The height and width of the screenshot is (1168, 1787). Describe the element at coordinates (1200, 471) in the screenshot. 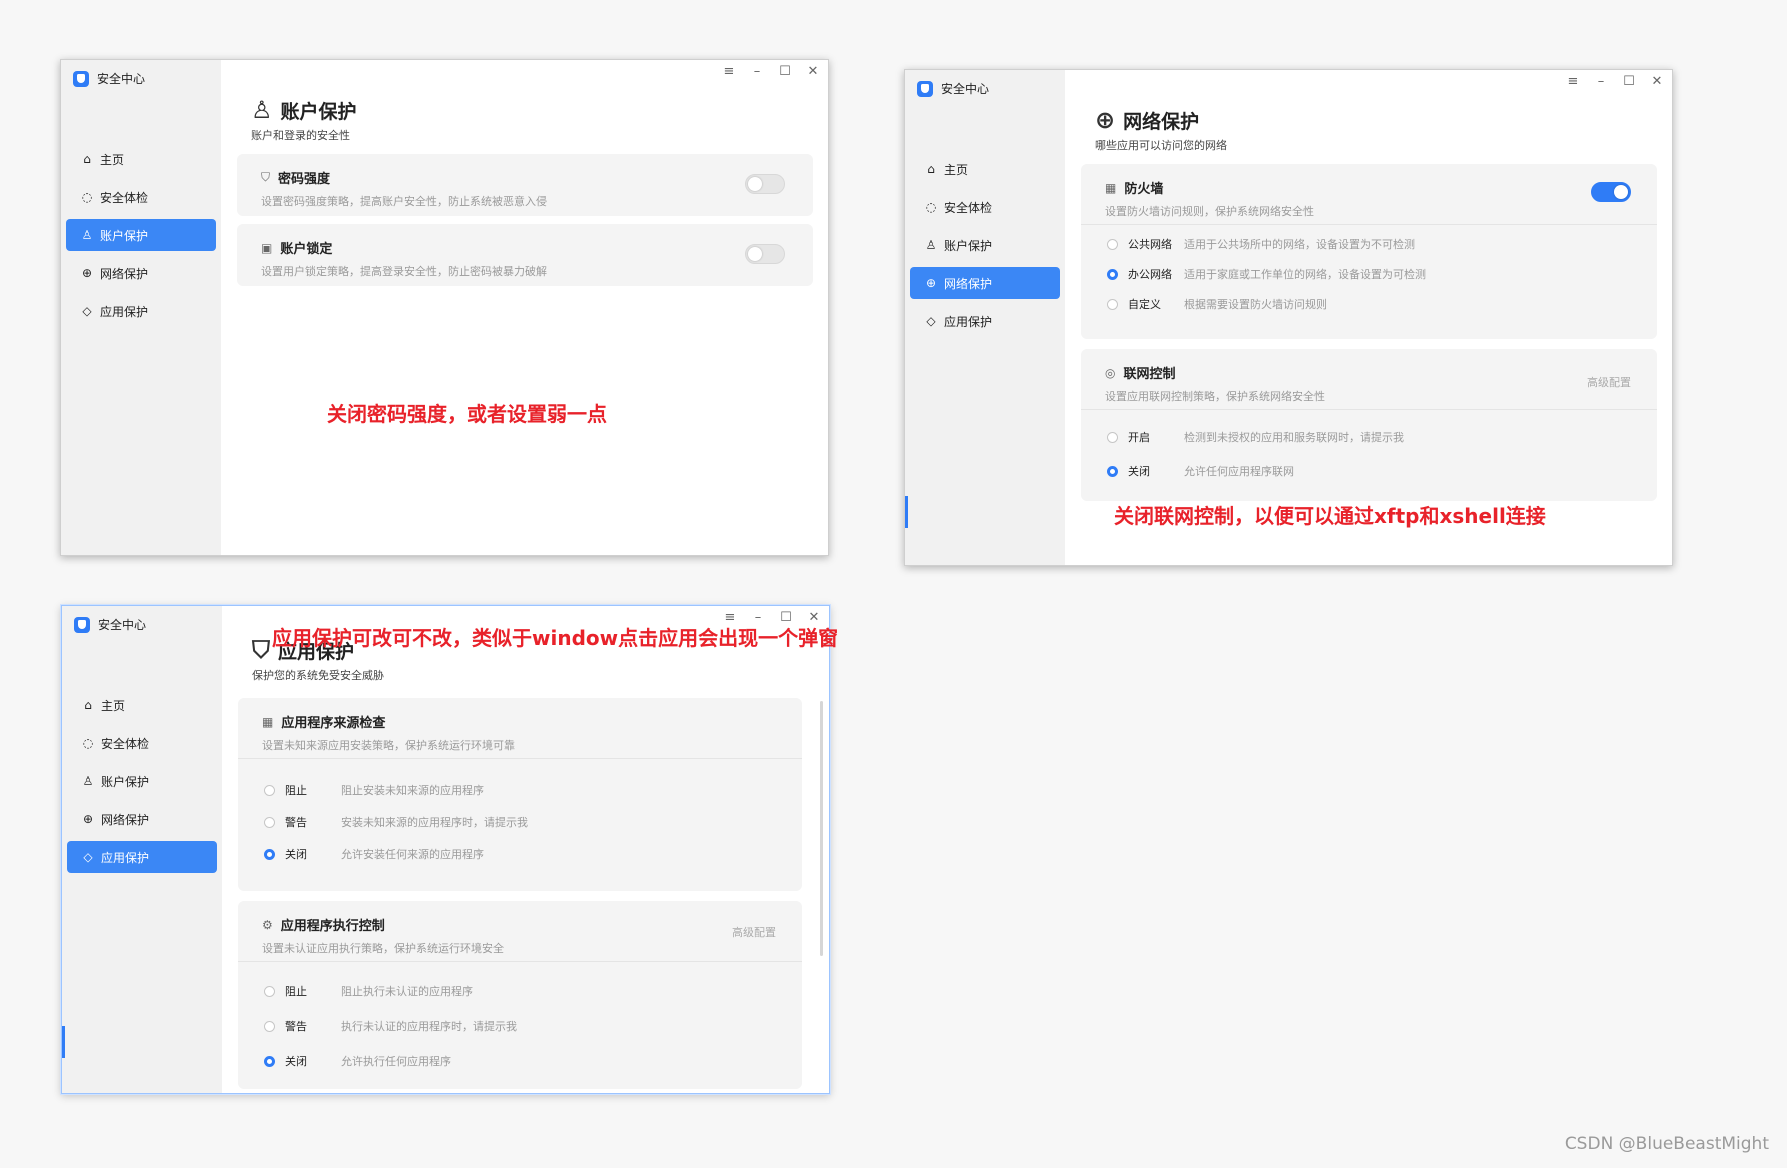

I see `radio-option: 关闭 允许任何应用程序联网` at that location.